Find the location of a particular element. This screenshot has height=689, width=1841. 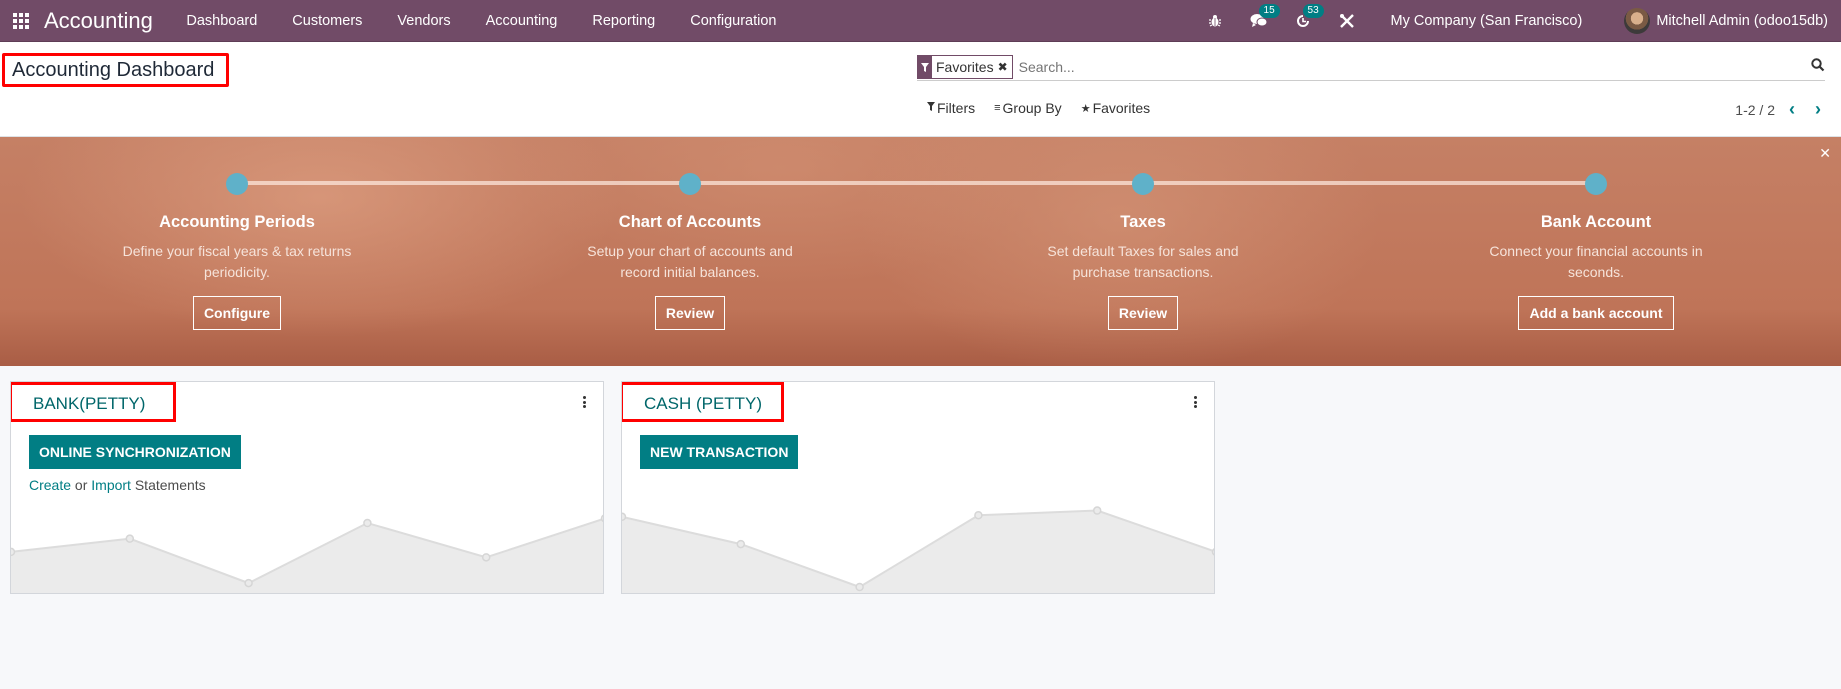

step-title: Taxes is located at coordinates (1143, 222).